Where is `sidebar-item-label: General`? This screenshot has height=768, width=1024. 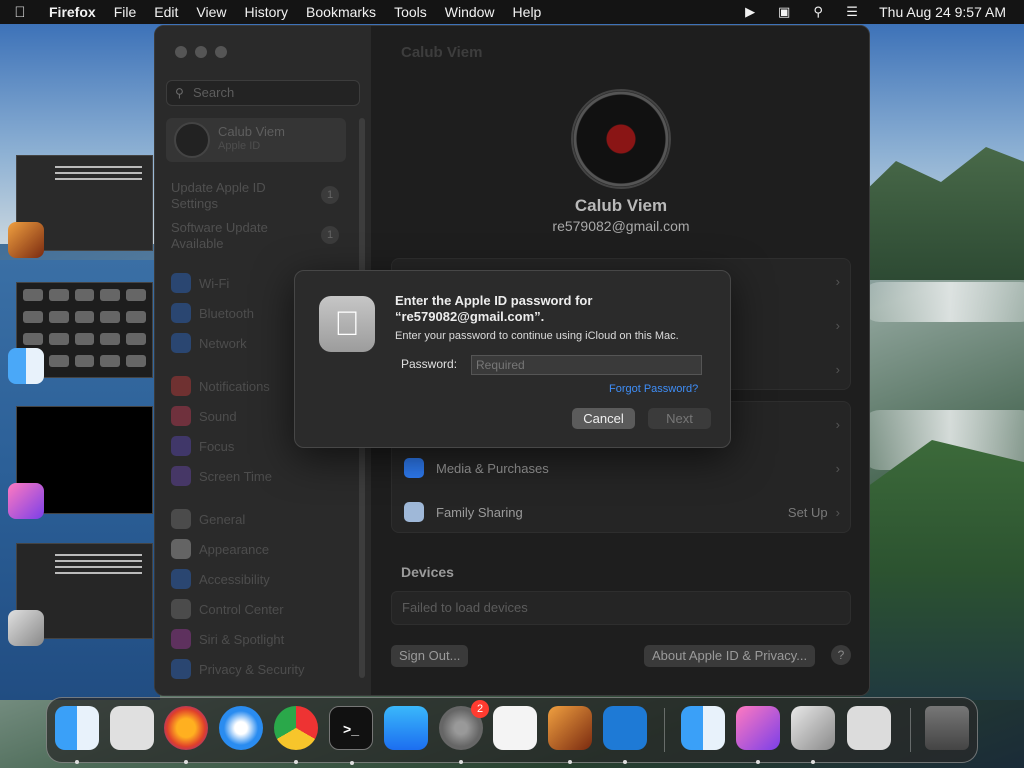
sidebar-item-label: General is located at coordinates (222, 519).